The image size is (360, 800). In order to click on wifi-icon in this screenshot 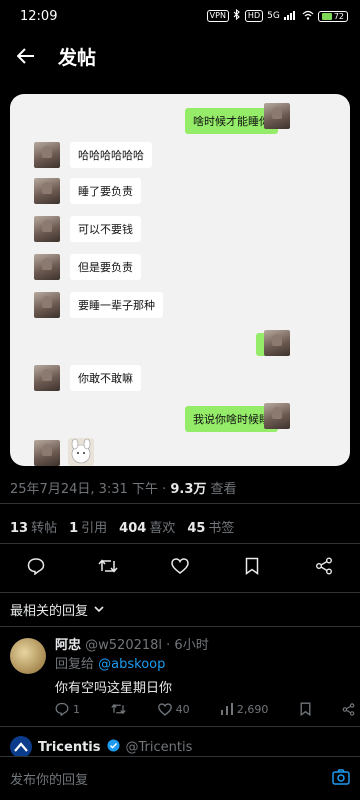, I will do `click(308, 16)`.